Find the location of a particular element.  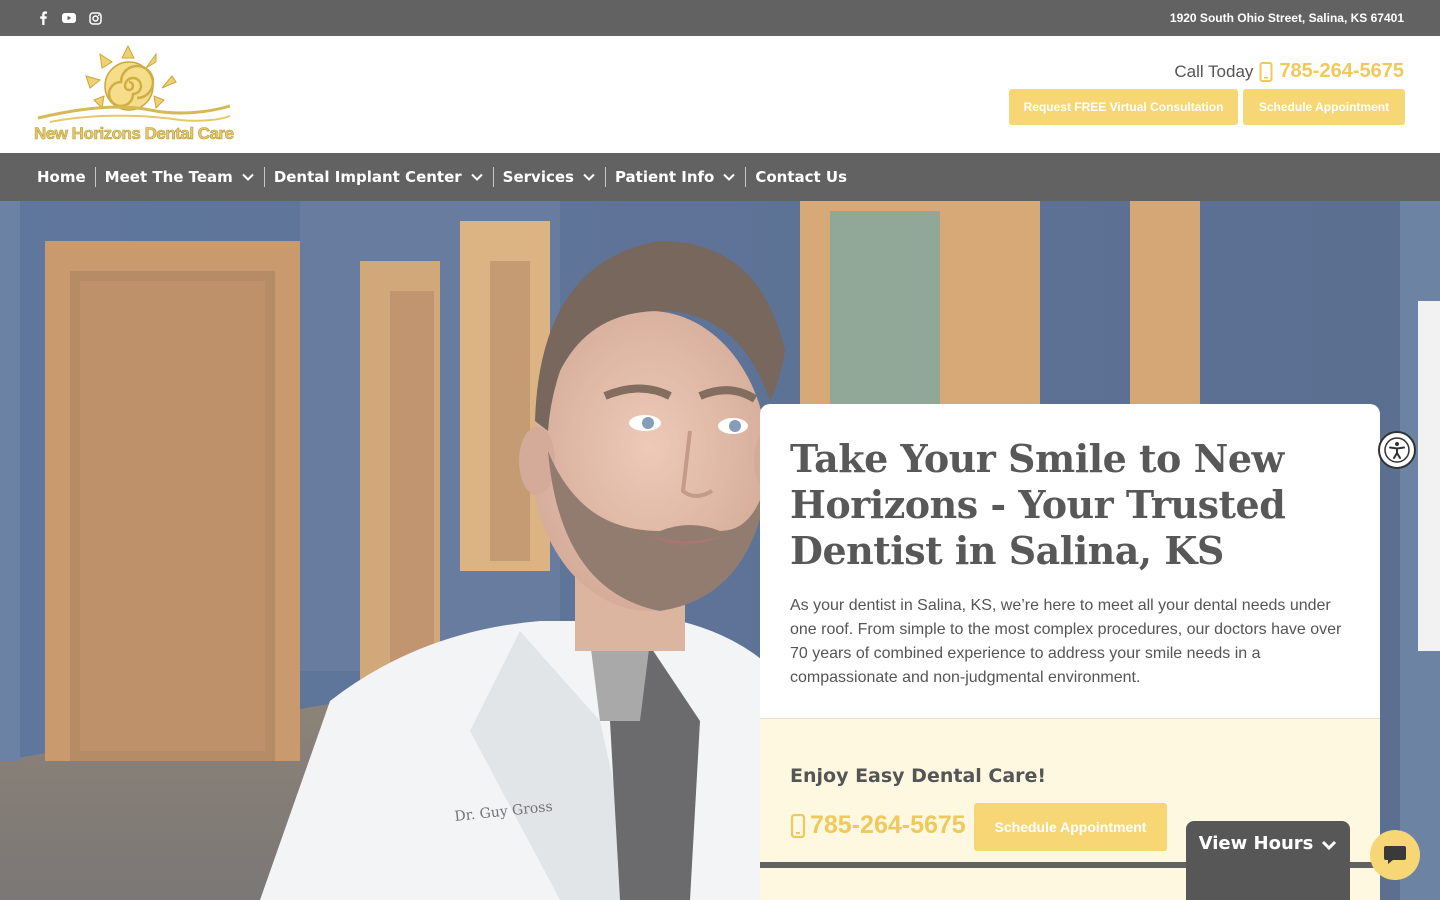

call-today: Call Today 785-264-5675 is located at coordinates (1289, 71).